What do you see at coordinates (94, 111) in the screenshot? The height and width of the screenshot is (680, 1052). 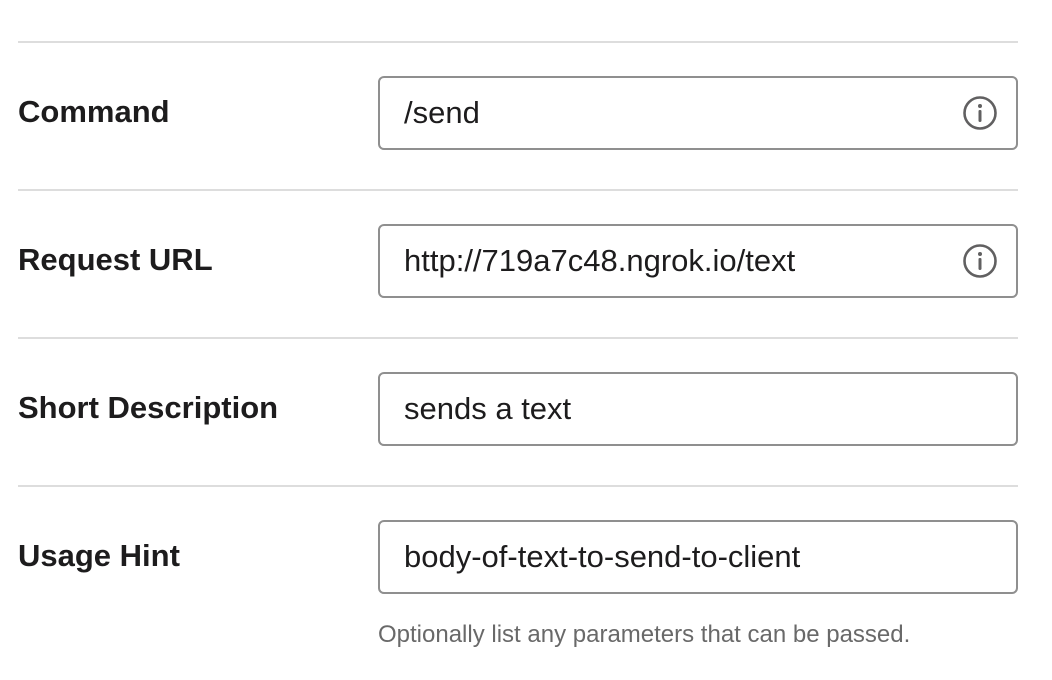 I see `command-label: Command` at bounding box center [94, 111].